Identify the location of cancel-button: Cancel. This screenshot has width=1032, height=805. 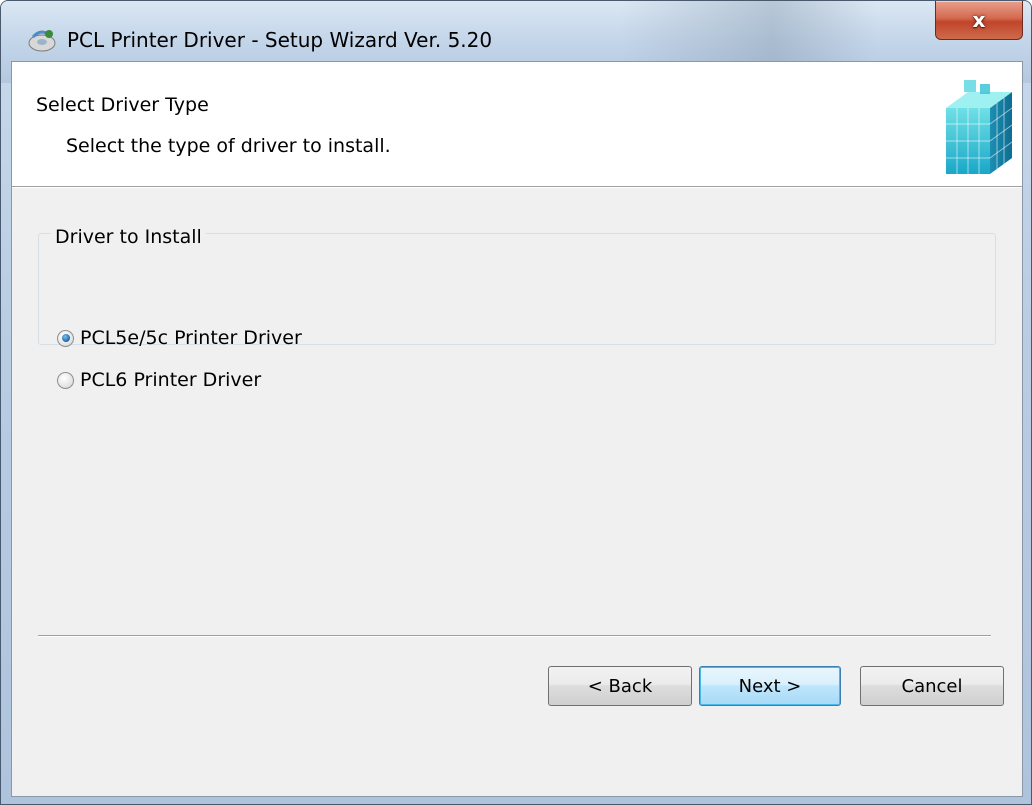
(932, 686).